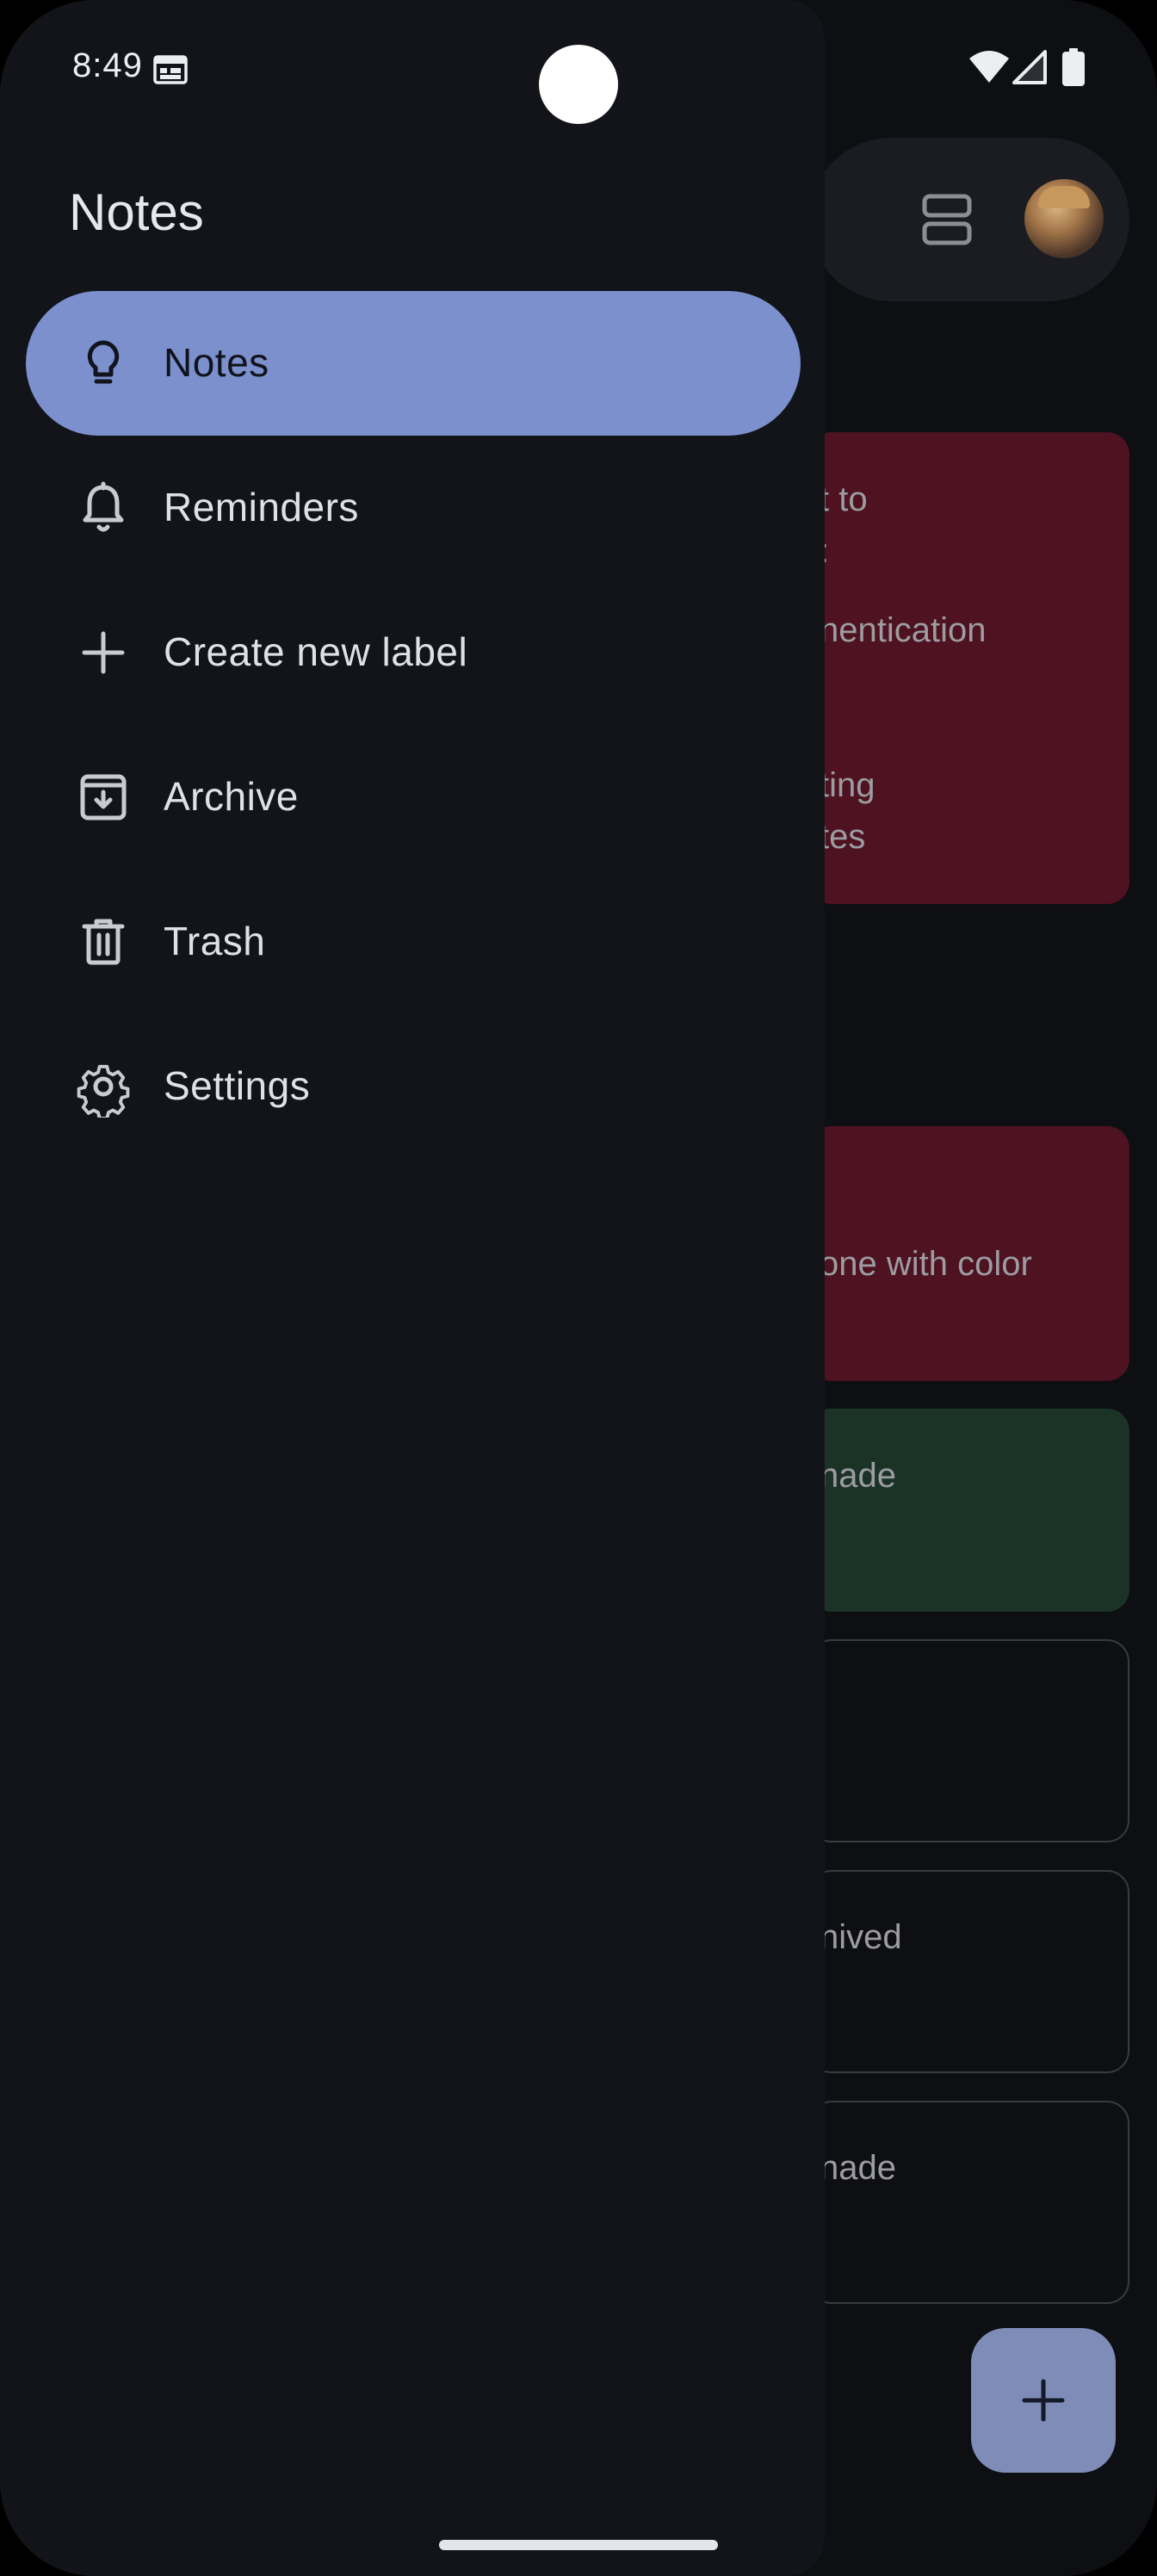 The image size is (1157, 2576). Describe the element at coordinates (861, 1937) in the screenshot. I see `note-text: nived` at that location.